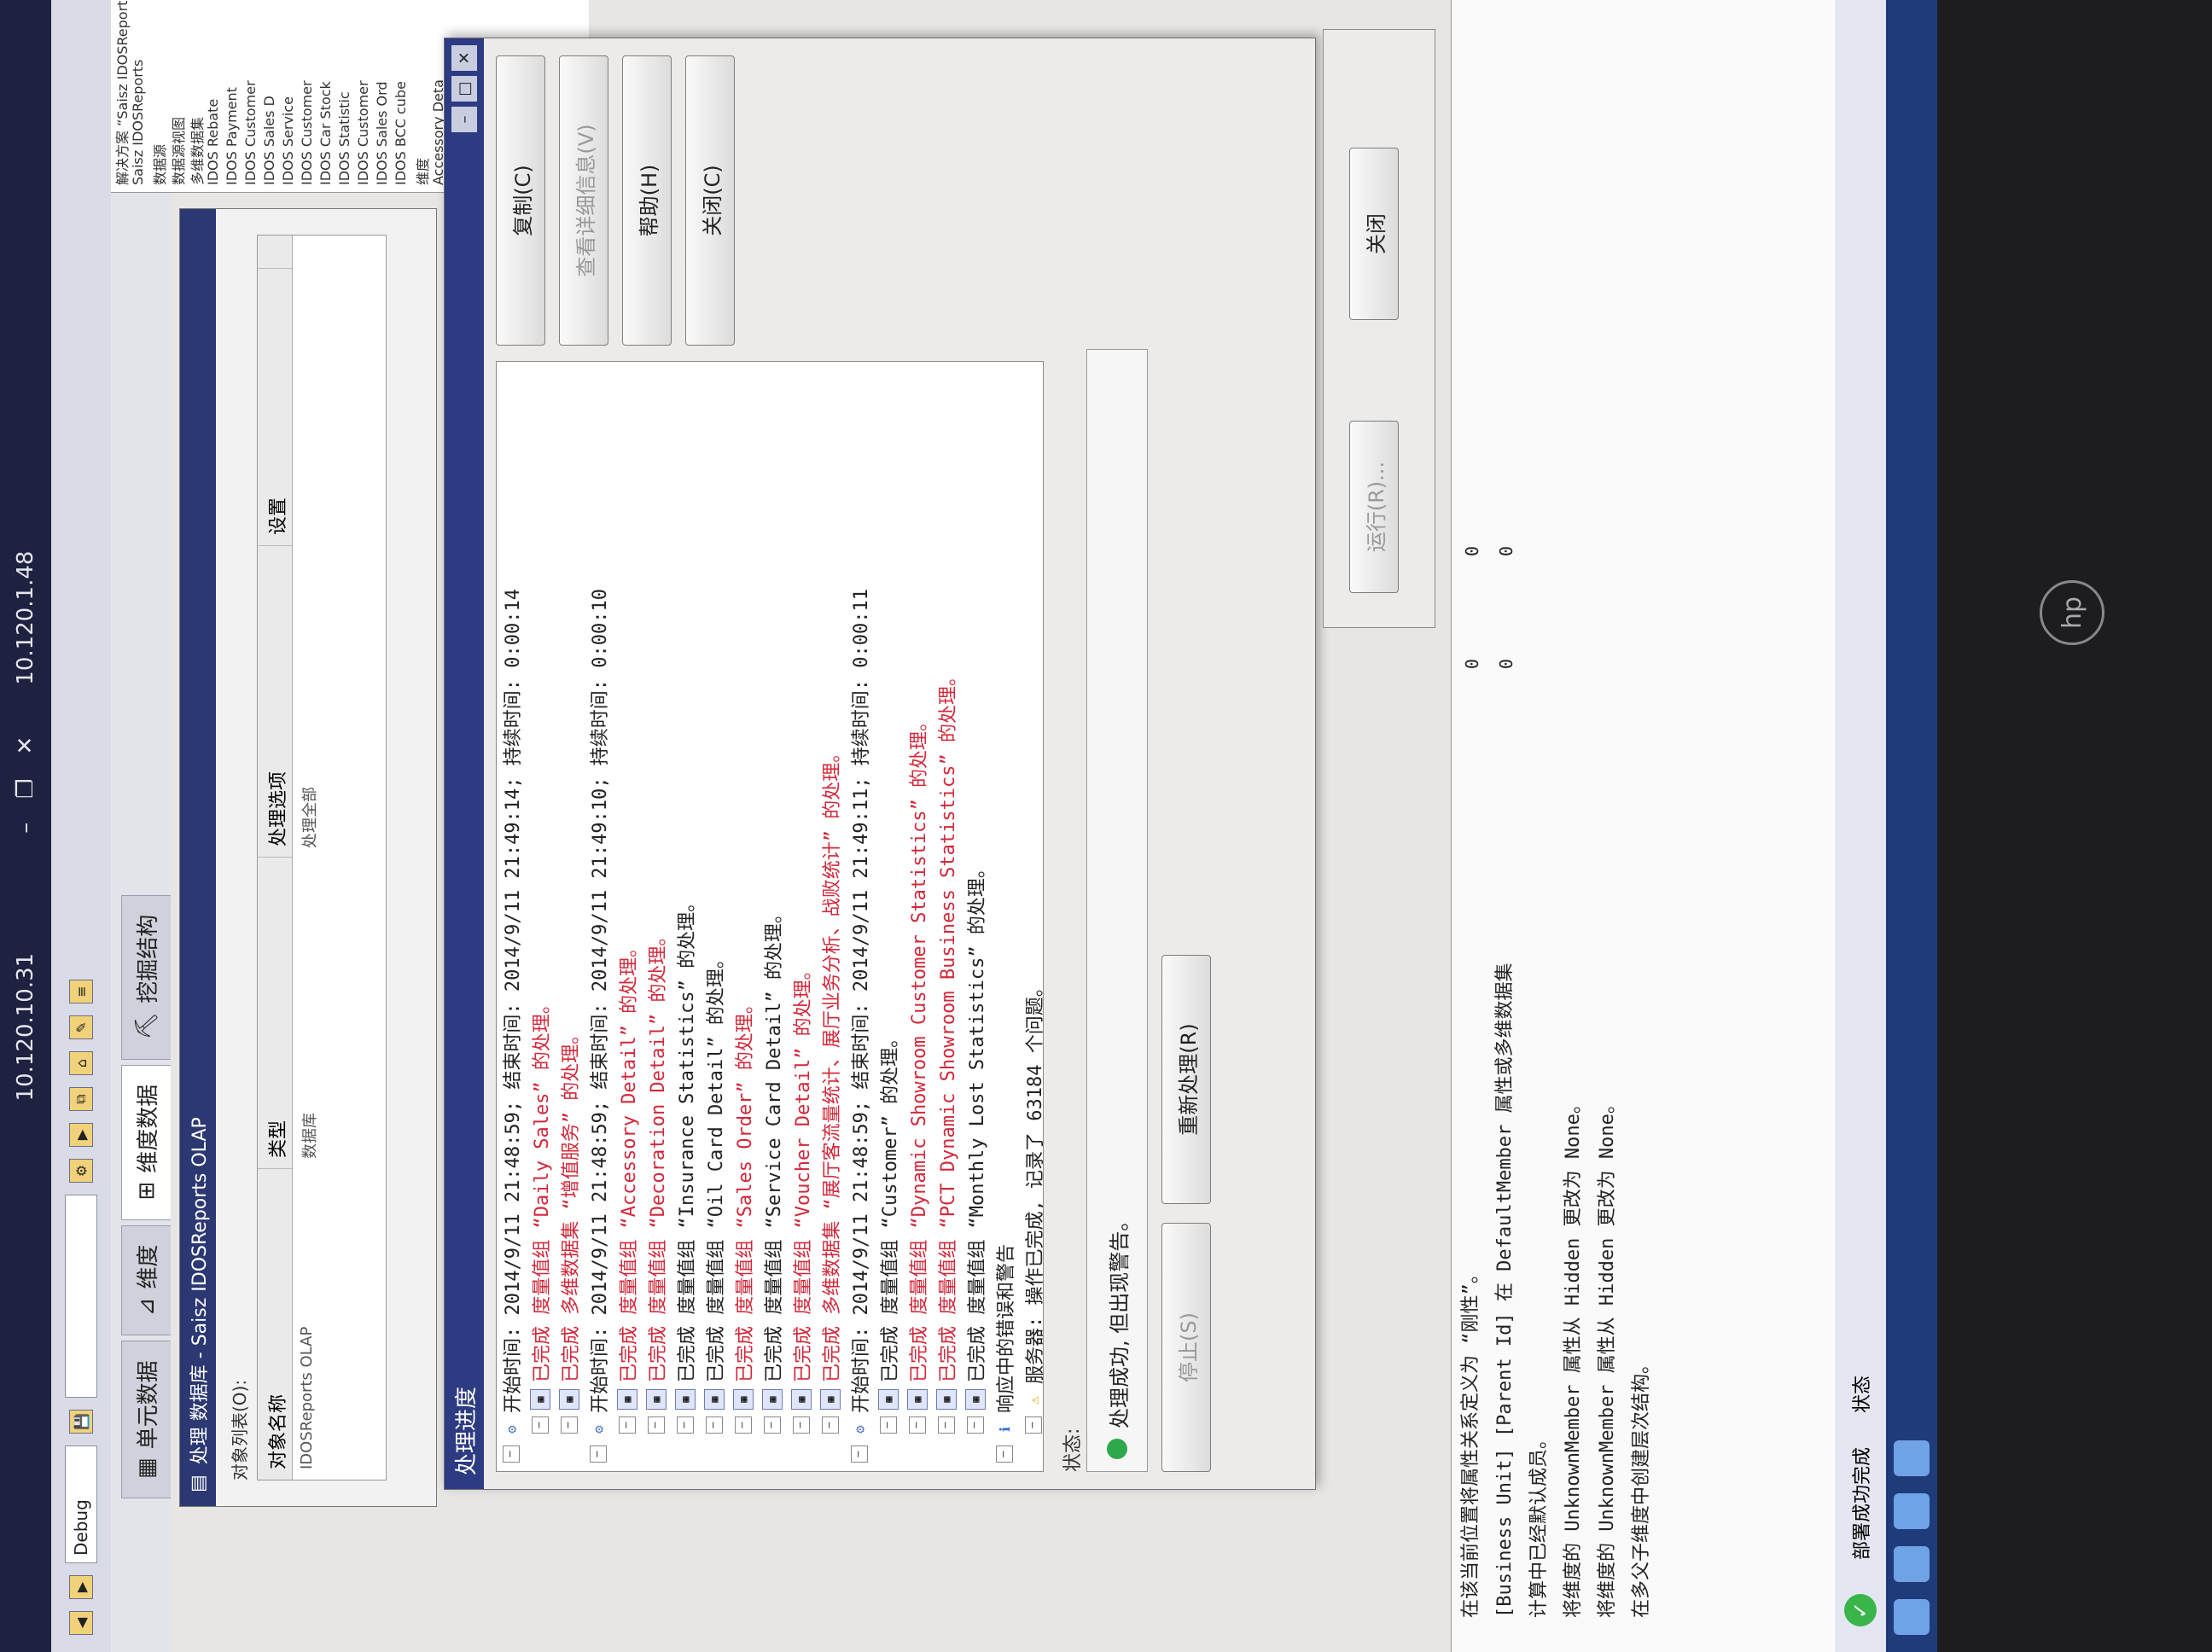 Image resolution: width=2212 pixels, height=1652 pixels. Describe the element at coordinates (583, 200) in the screenshot. I see `view-details-button: 查看详细信息(V)` at that location.